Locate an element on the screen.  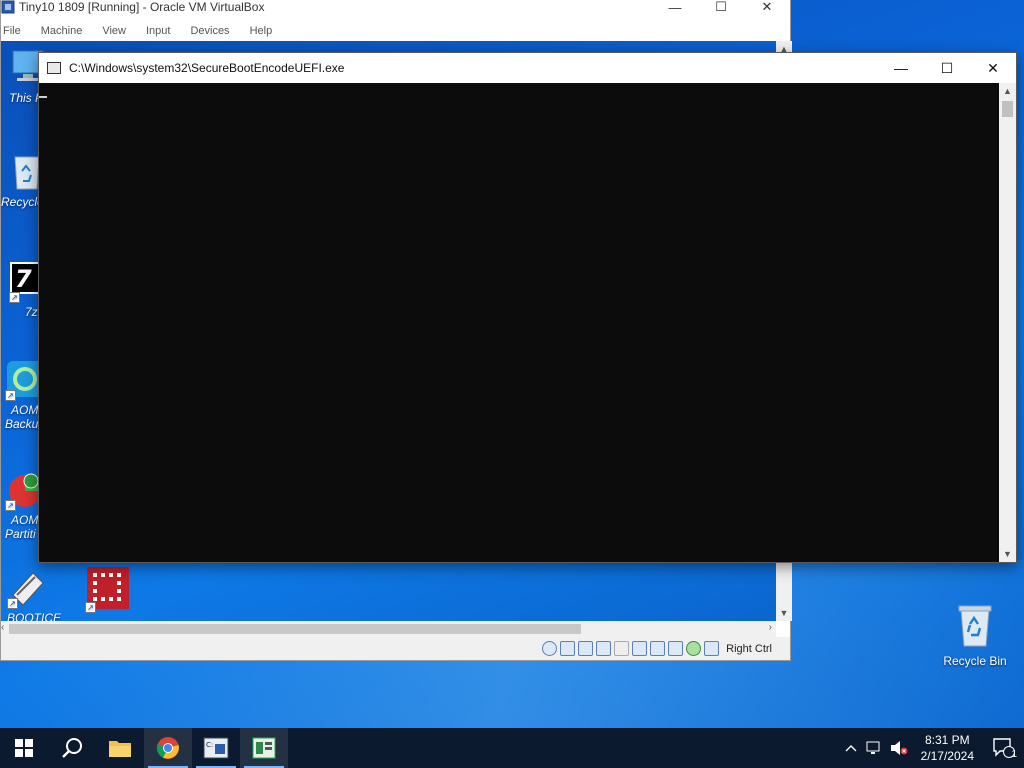
menu-view: View is located at coordinates (114, 31).